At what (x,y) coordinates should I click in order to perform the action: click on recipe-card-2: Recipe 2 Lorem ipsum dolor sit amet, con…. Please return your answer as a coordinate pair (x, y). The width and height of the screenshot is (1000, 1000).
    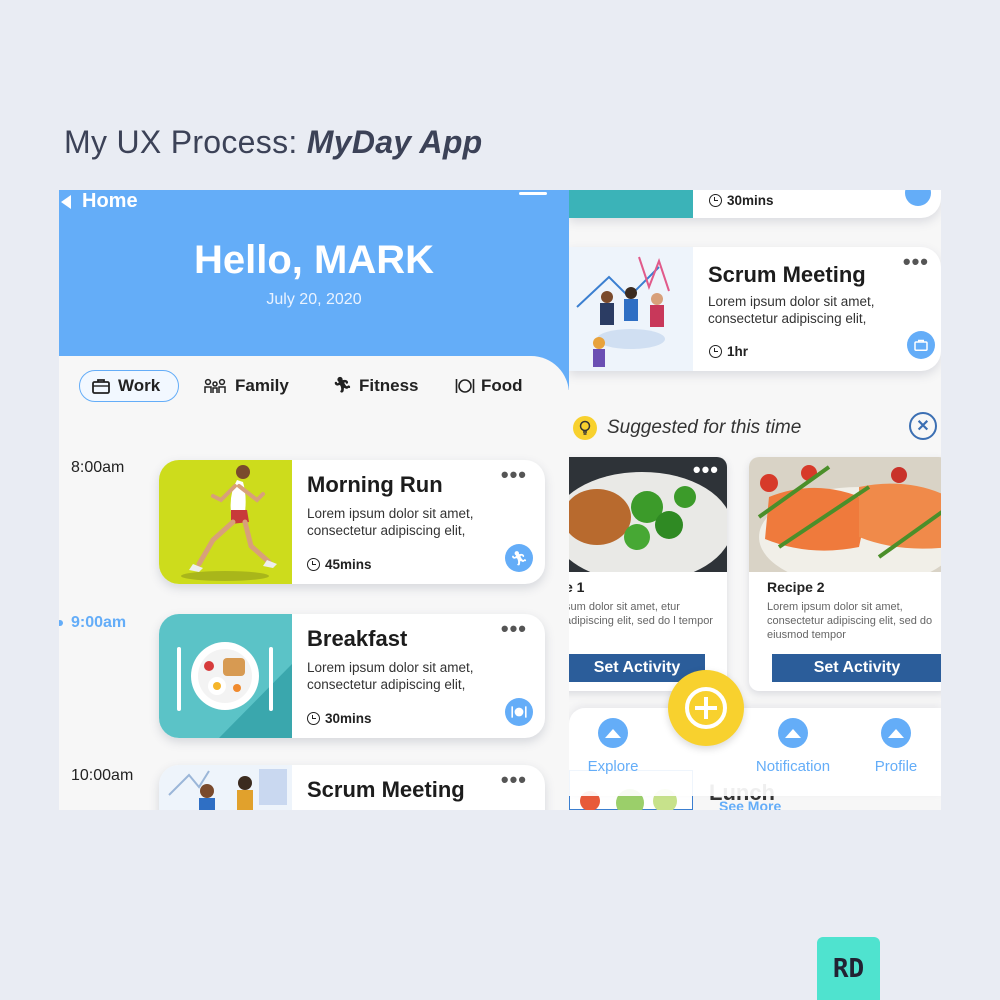
    Looking at the image, I should click on (845, 574).